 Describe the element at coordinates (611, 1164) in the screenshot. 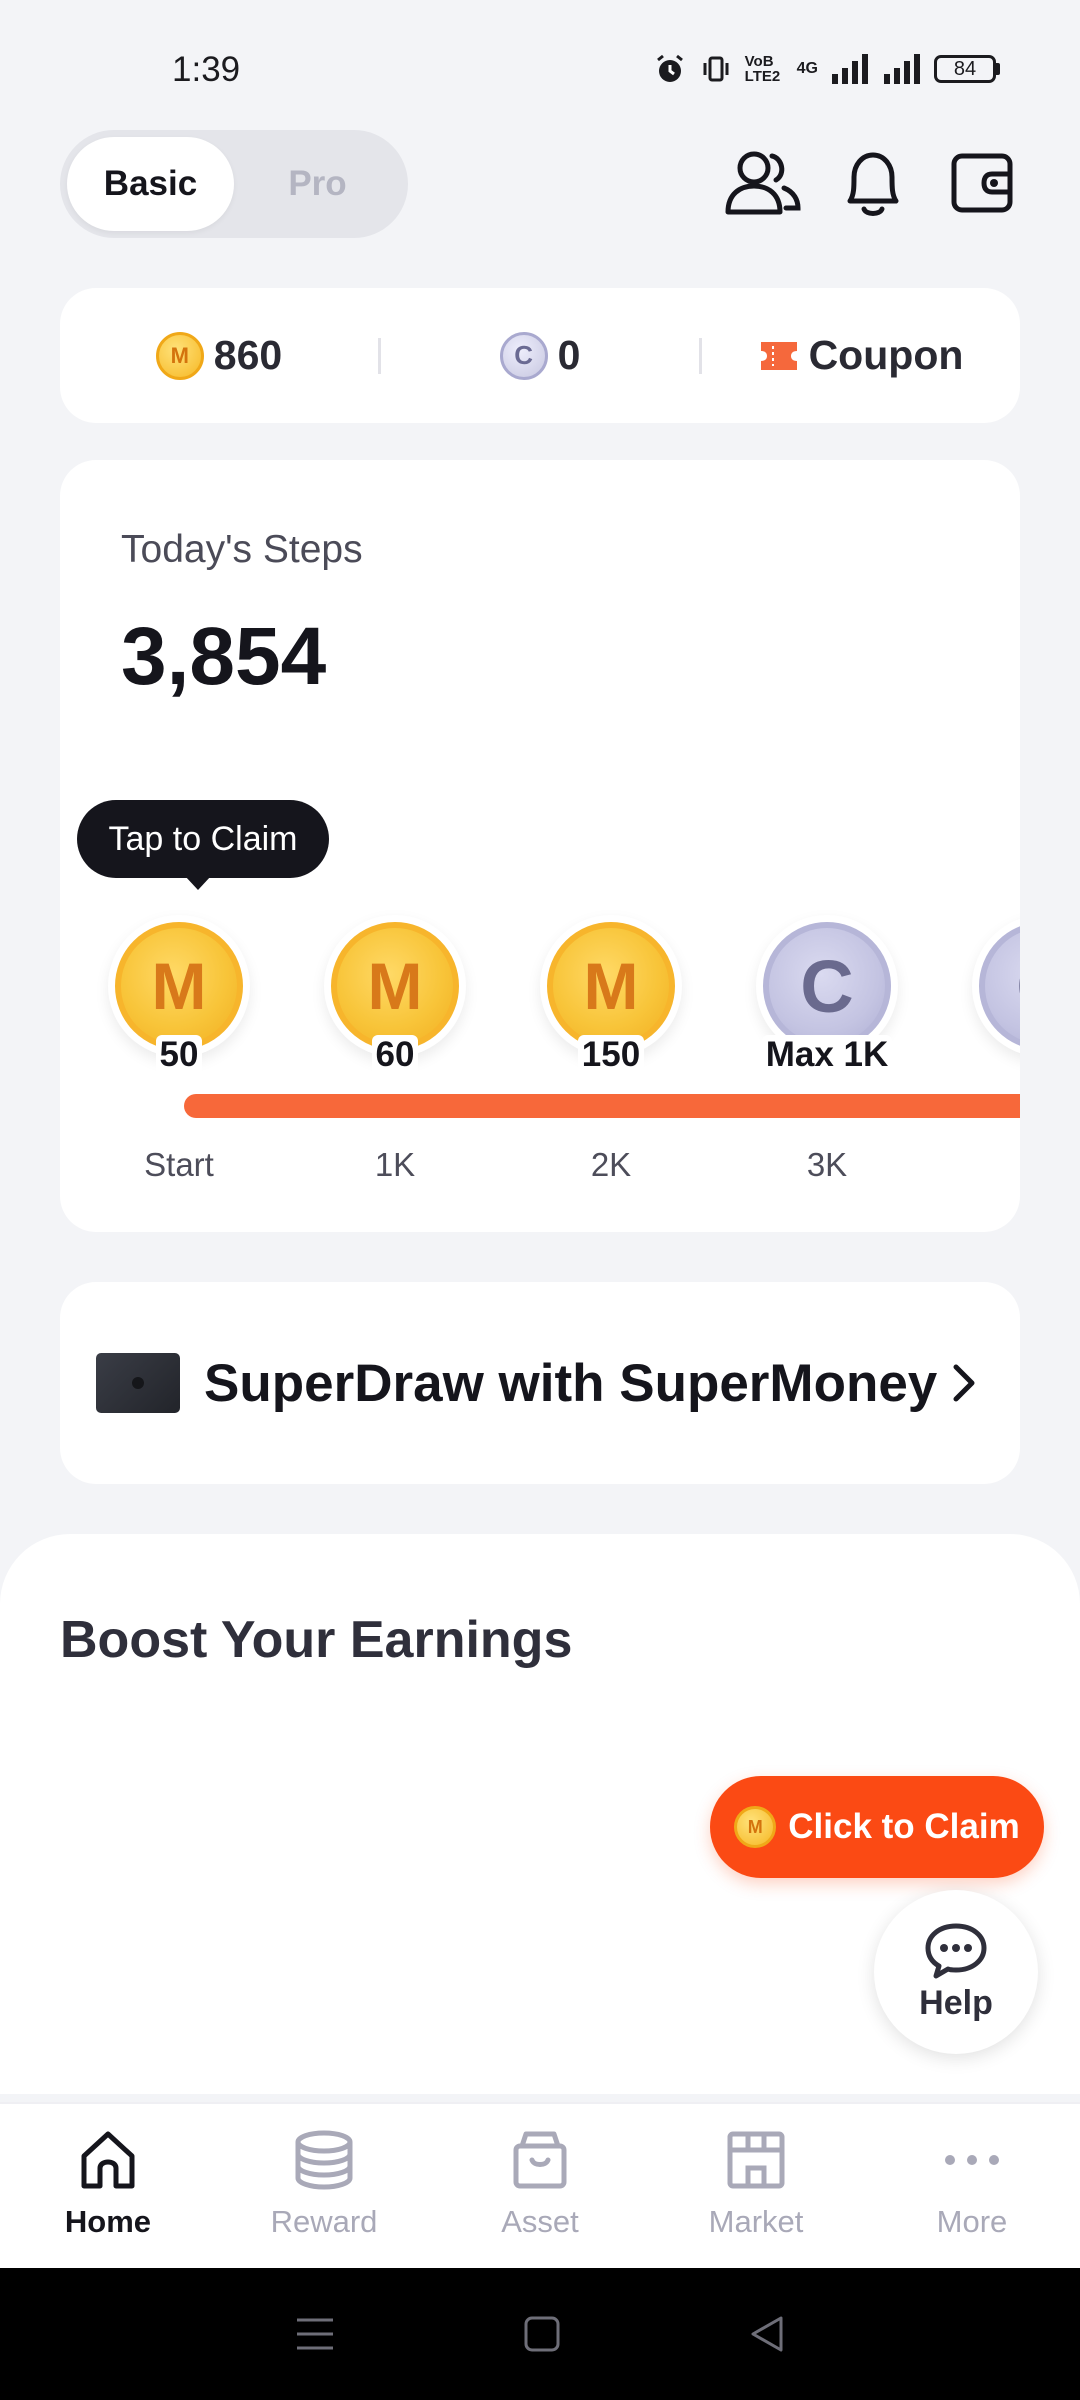

I see `tick-label: 2K` at that location.